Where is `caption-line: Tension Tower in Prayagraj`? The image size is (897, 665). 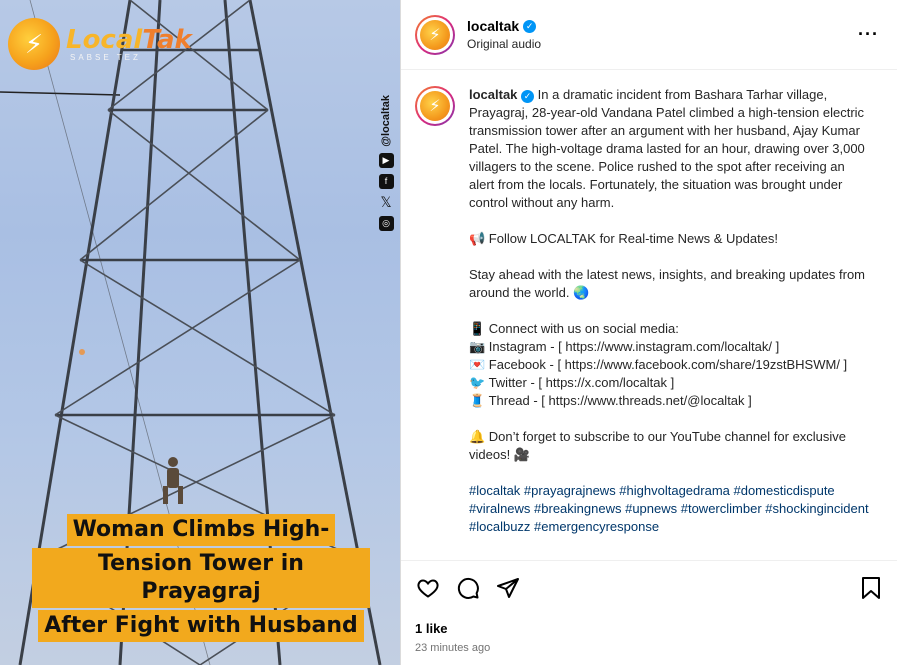 caption-line: Tension Tower in Prayagraj is located at coordinates (201, 578).